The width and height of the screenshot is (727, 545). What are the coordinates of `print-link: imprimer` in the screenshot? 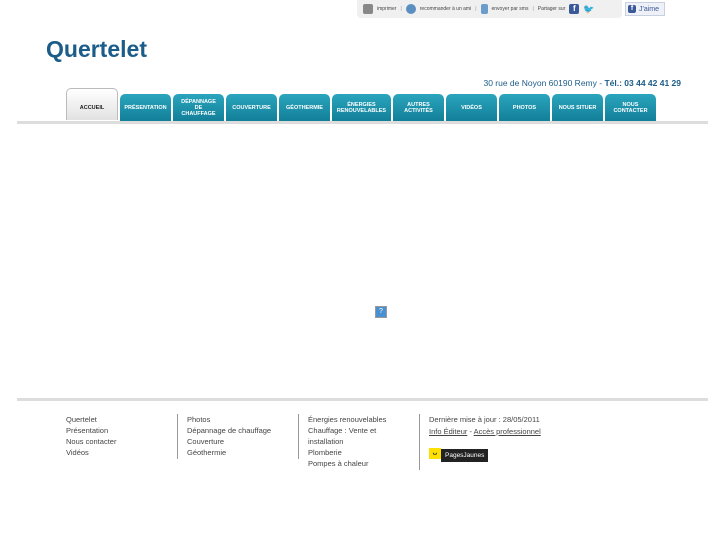 It's located at (386, 9).